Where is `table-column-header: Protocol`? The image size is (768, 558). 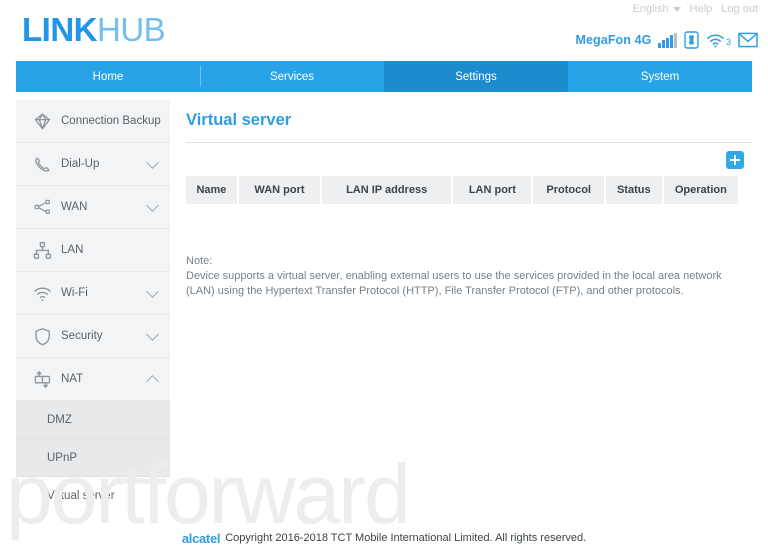
table-column-header: Protocol is located at coordinates (568, 190).